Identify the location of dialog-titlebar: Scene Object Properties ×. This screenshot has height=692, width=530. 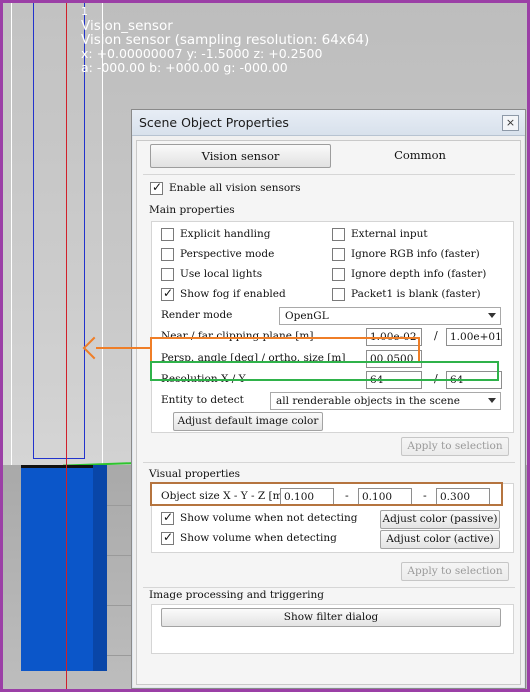
(328, 123).